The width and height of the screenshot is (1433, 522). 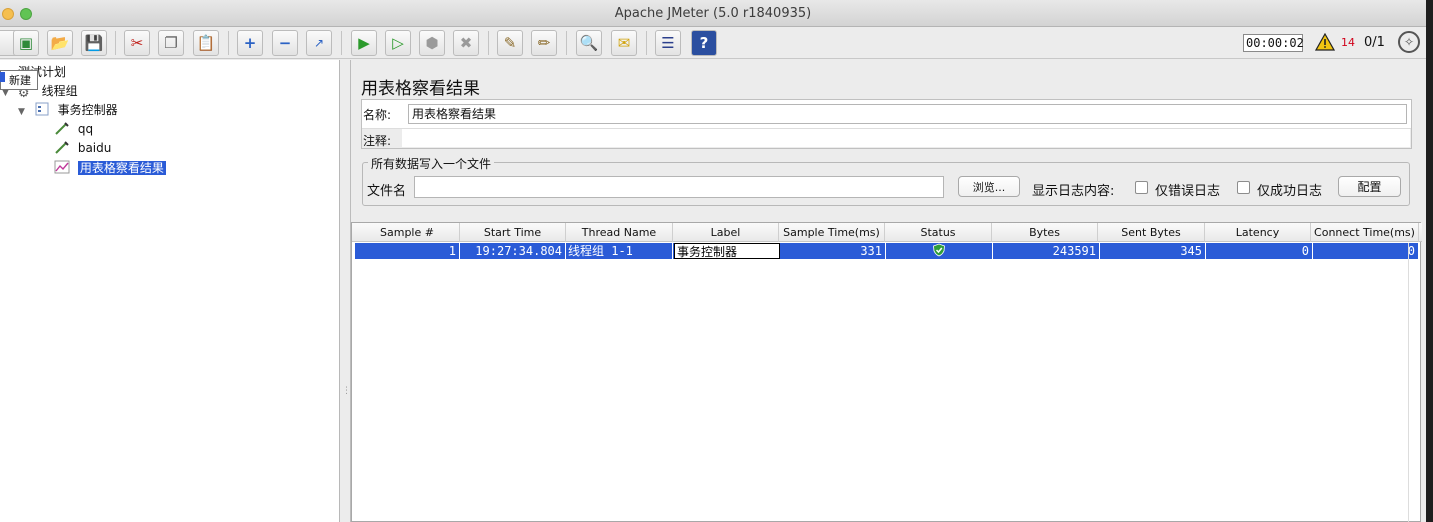 What do you see at coordinates (1408, 382) in the screenshot?
I see `table-column-guide` at bounding box center [1408, 382].